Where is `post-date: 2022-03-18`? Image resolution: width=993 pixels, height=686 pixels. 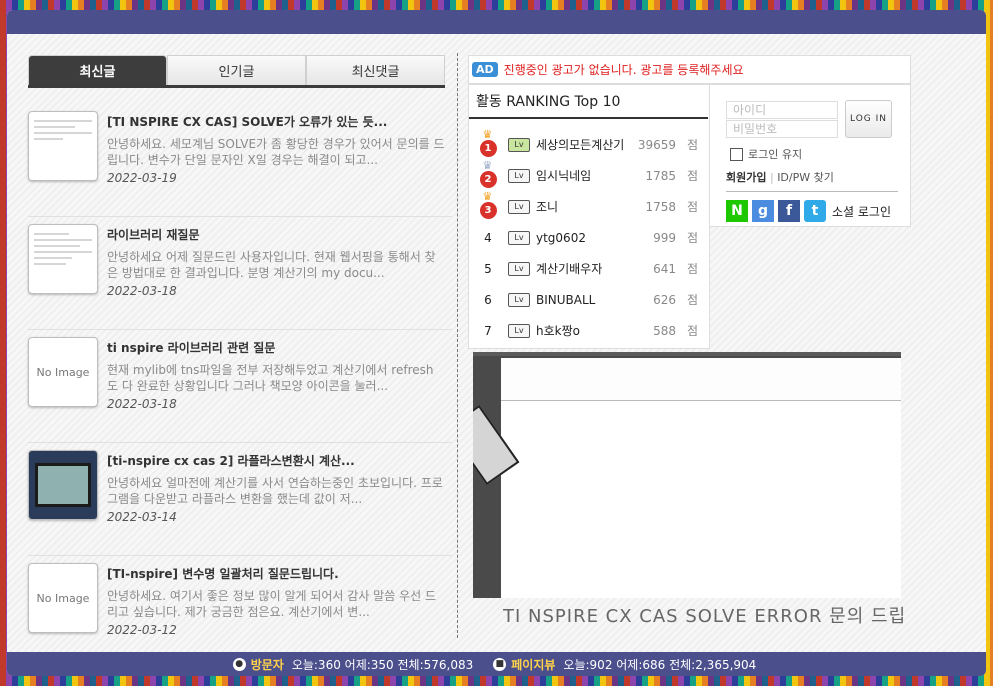
post-date: 2022-03-18 is located at coordinates (142, 404).